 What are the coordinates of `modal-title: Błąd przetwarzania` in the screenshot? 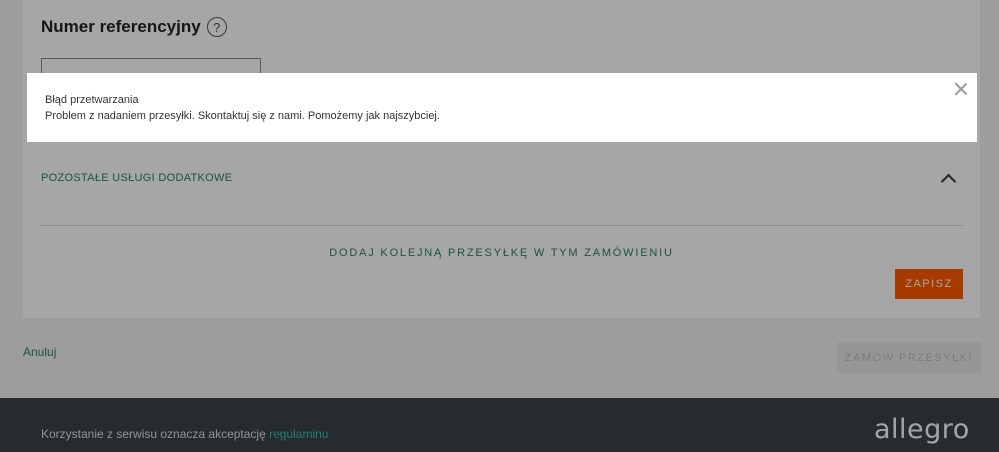 It's located at (92, 100).